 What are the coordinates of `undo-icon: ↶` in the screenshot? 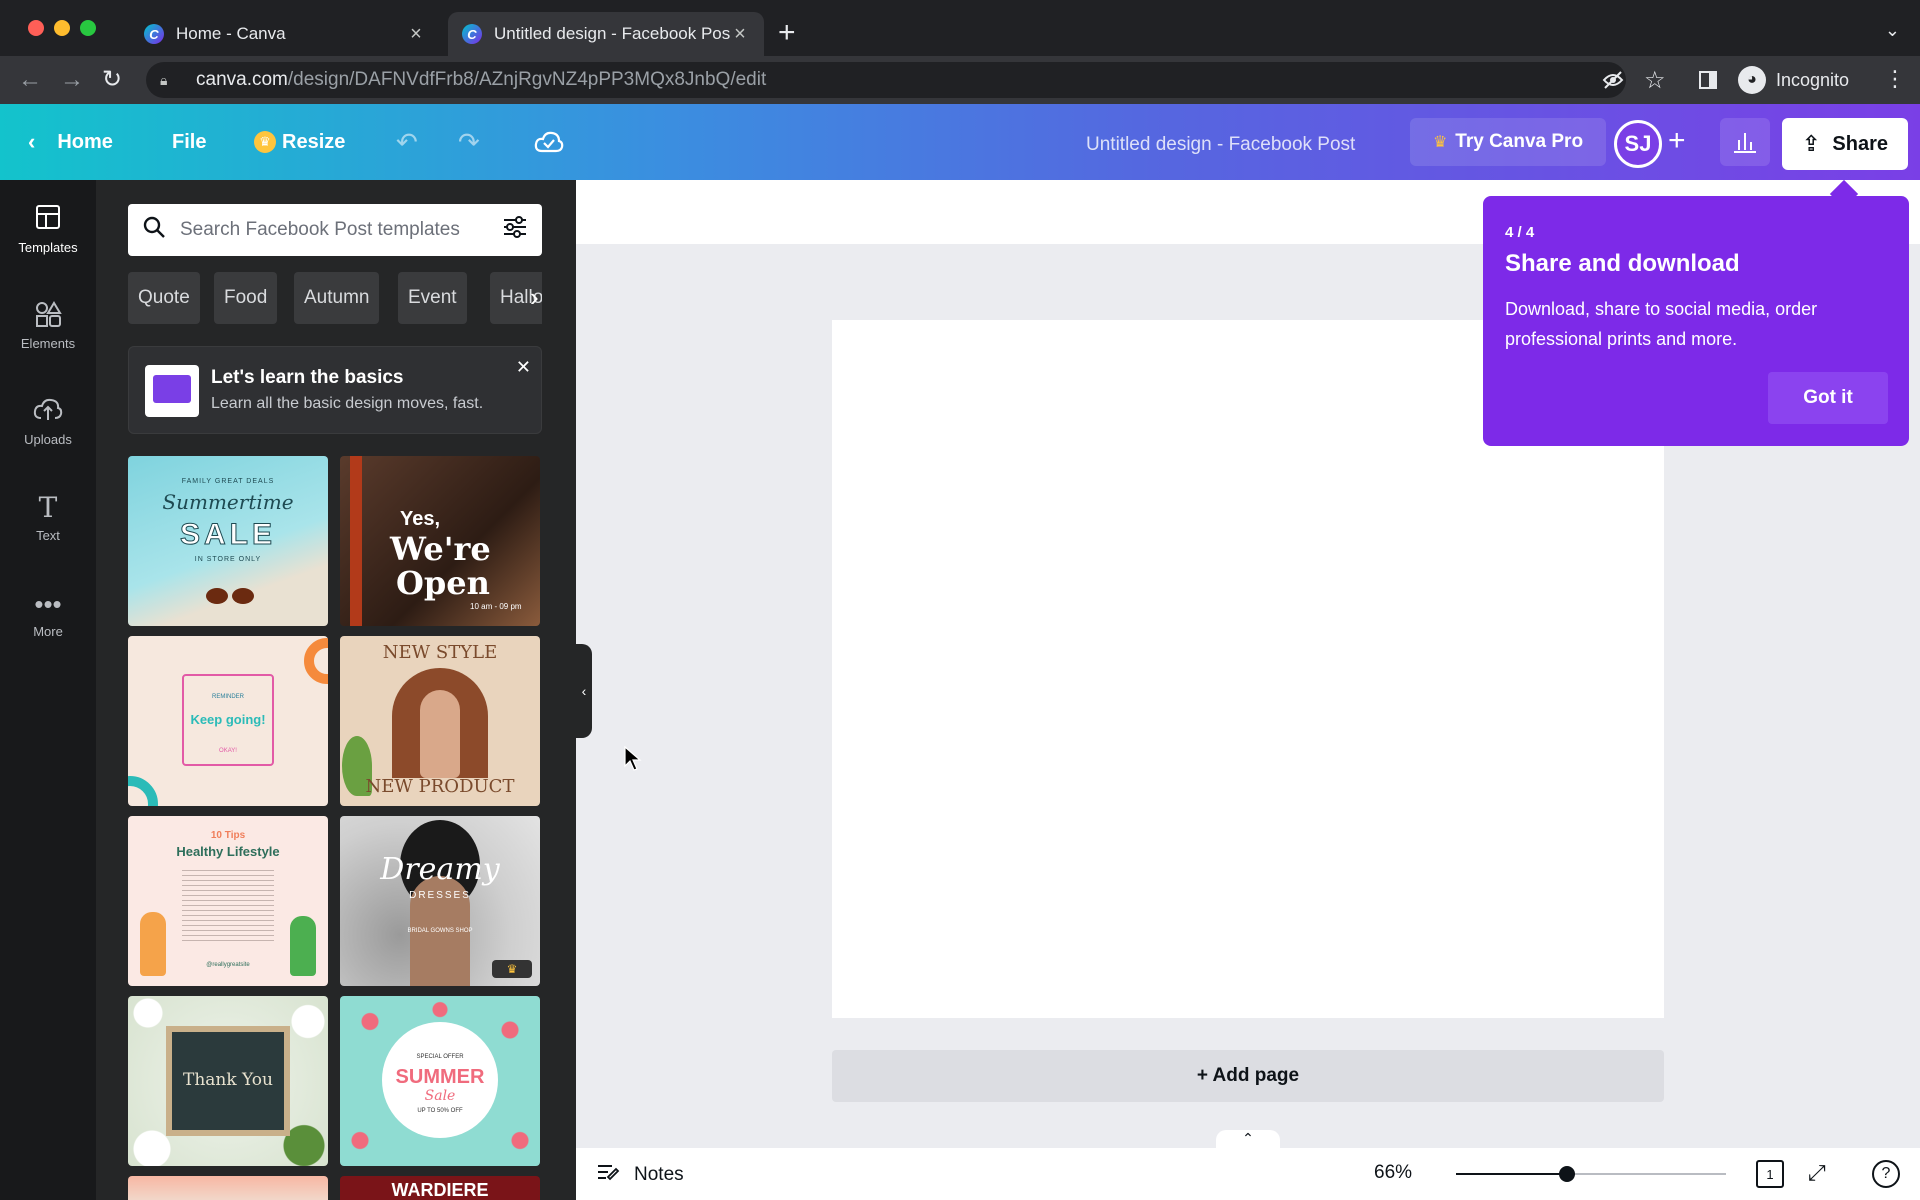 It's located at (407, 142).